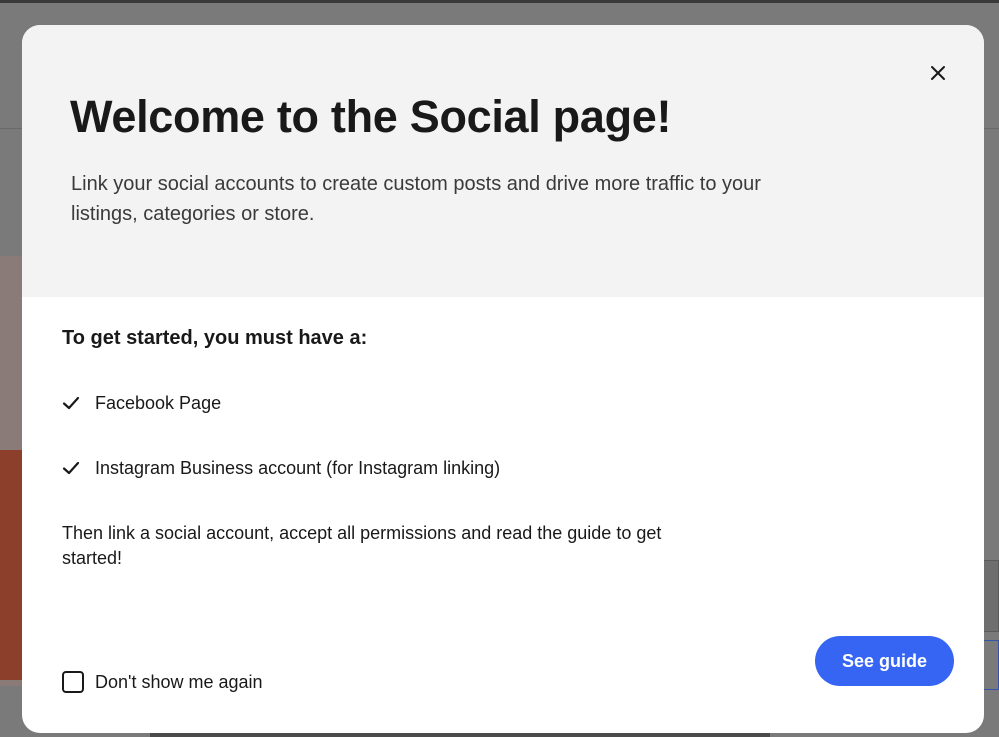 This screenshot has width=999, height=737. I want to click on close-button, so click(938, 73).